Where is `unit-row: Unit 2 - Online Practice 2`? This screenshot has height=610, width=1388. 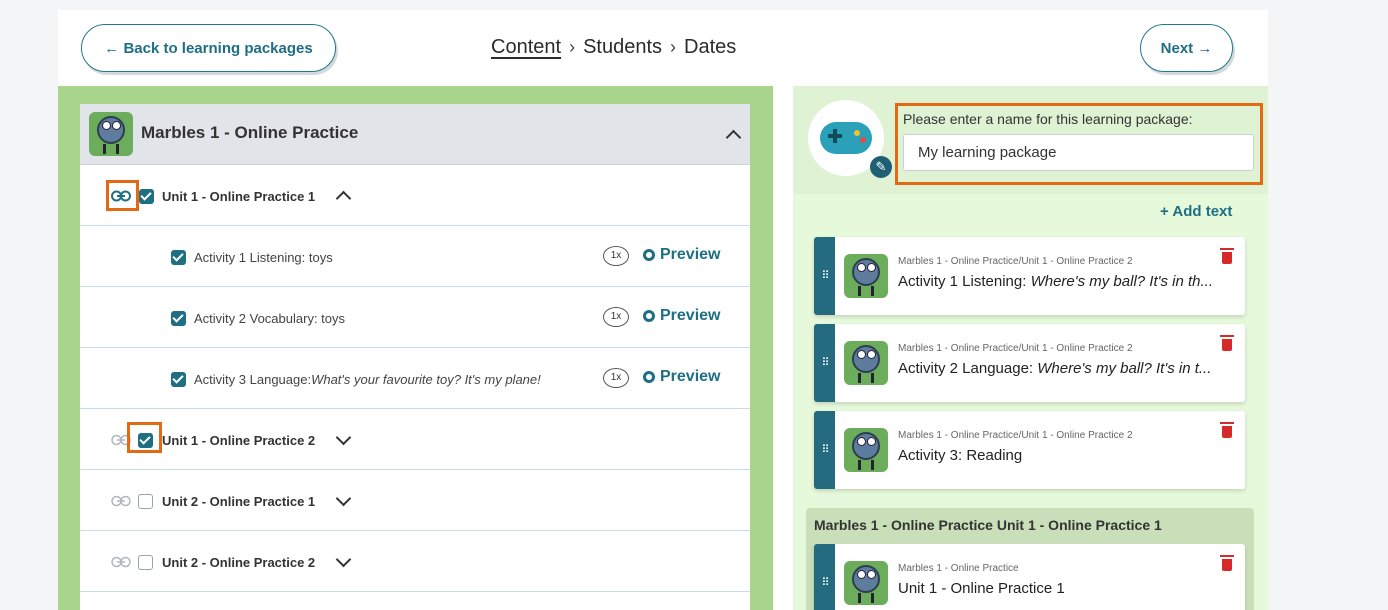 unit-row: Unit 2 - Online Practice 2 is located at coordinates (415, 561).